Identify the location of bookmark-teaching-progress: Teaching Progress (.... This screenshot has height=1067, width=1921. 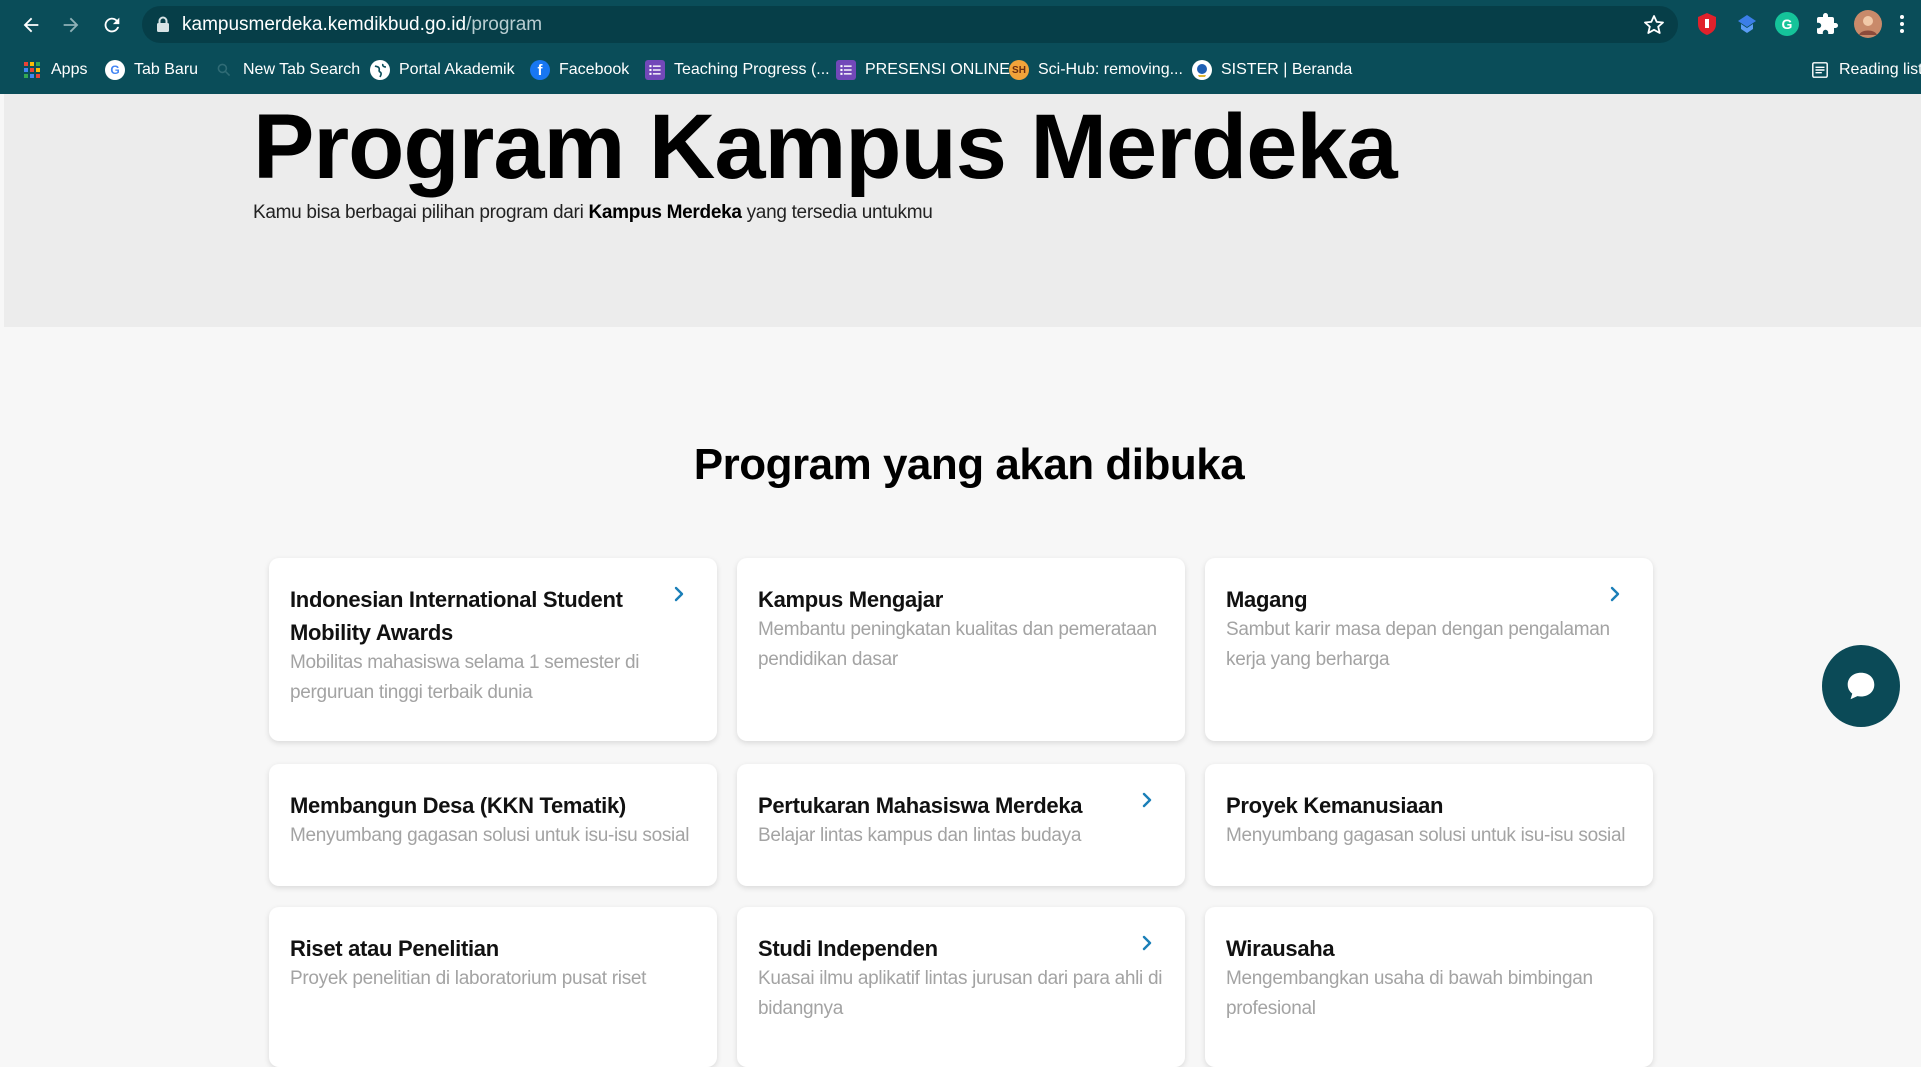
(737, 70).